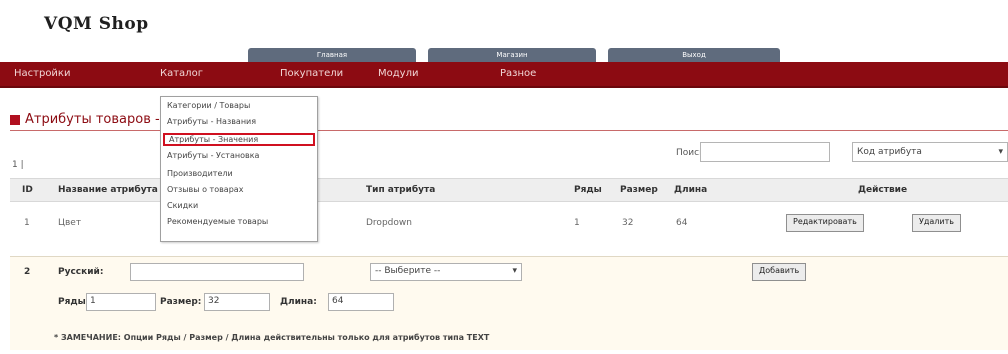 The height and width of the screenshot is (354, 1008). I want to click on size-input: 32, so click(237, 302).